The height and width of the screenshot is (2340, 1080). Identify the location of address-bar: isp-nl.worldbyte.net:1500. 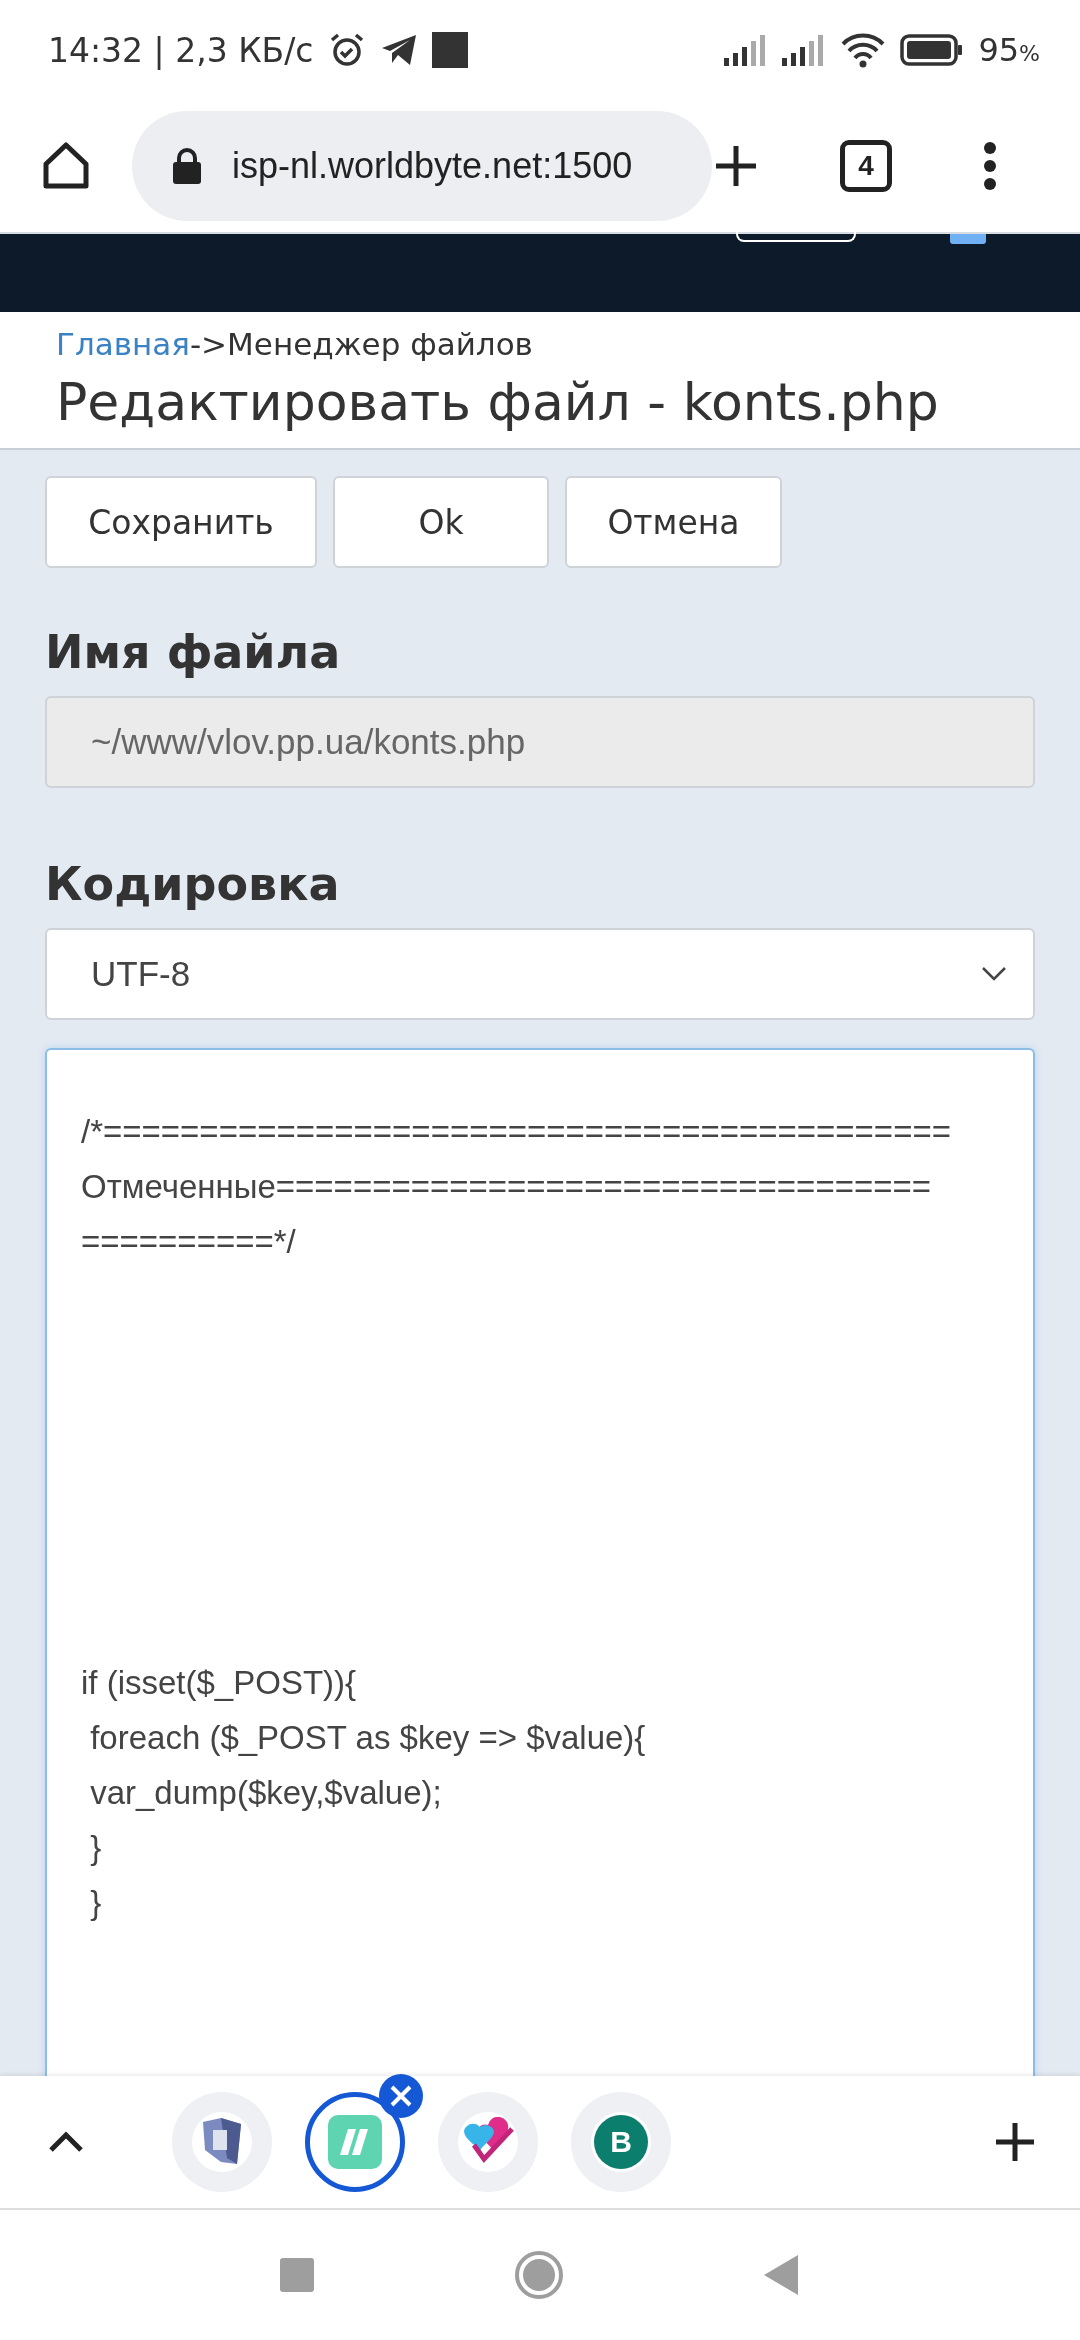
(422, 166).